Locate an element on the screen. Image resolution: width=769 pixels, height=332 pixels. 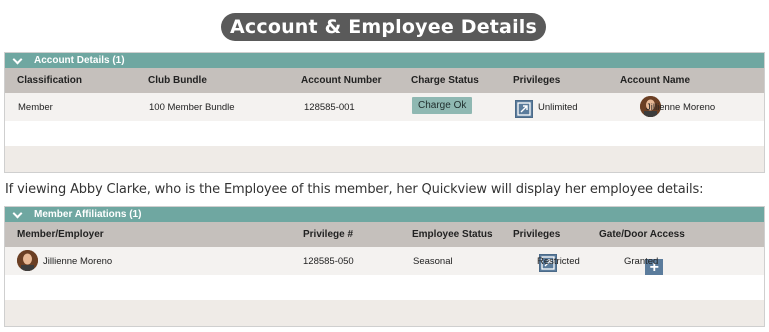
account-number-value: 128585-001 is located at coordinates (329, 107).